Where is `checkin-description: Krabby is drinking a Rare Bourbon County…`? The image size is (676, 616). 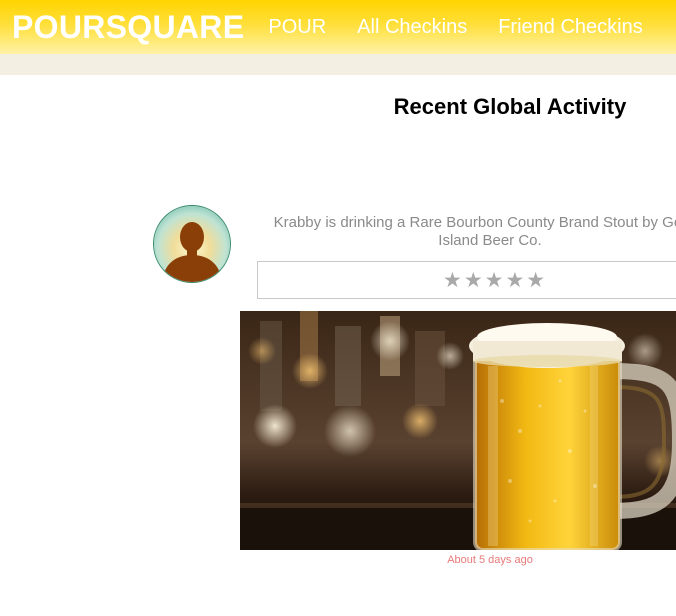 checkin-description: Krabby is drinking a Rare Bourbon County… is located at coordinates (474, 231).